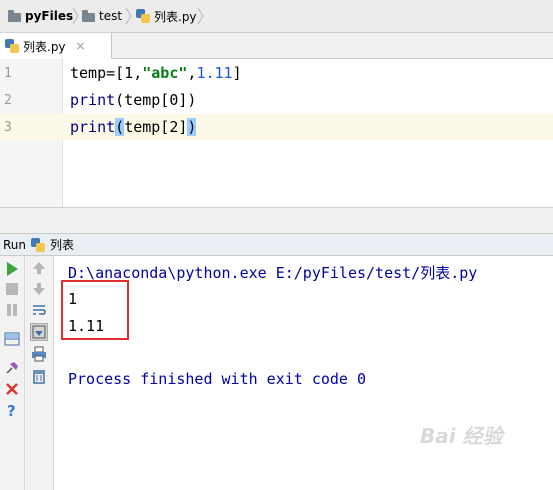 This screenshot has height=490, width=553. I want to click on trash-icon, so click(39, 377).